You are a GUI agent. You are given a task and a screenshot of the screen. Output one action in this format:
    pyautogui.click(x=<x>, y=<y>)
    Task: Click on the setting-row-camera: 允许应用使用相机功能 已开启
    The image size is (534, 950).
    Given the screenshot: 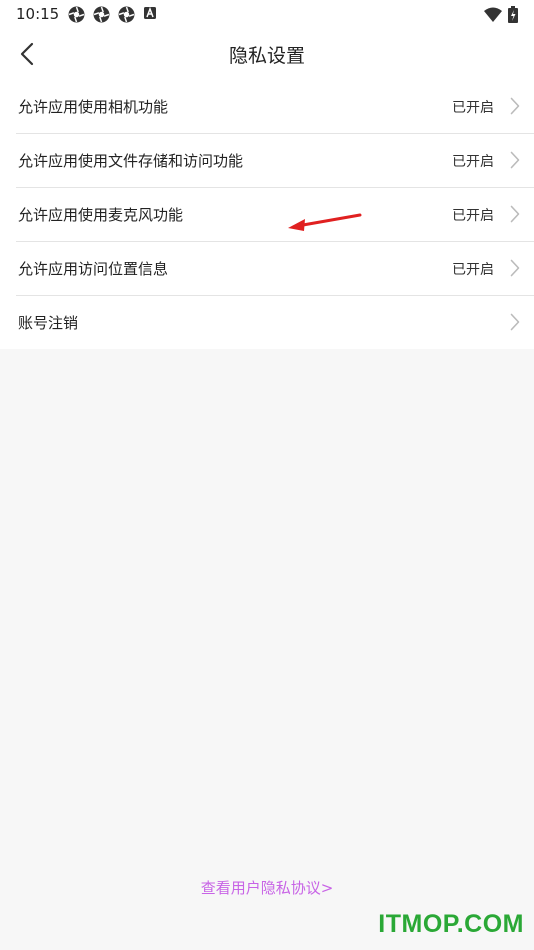 What is the action you would take?
    pyautogui.click(x=275, y=107)
    